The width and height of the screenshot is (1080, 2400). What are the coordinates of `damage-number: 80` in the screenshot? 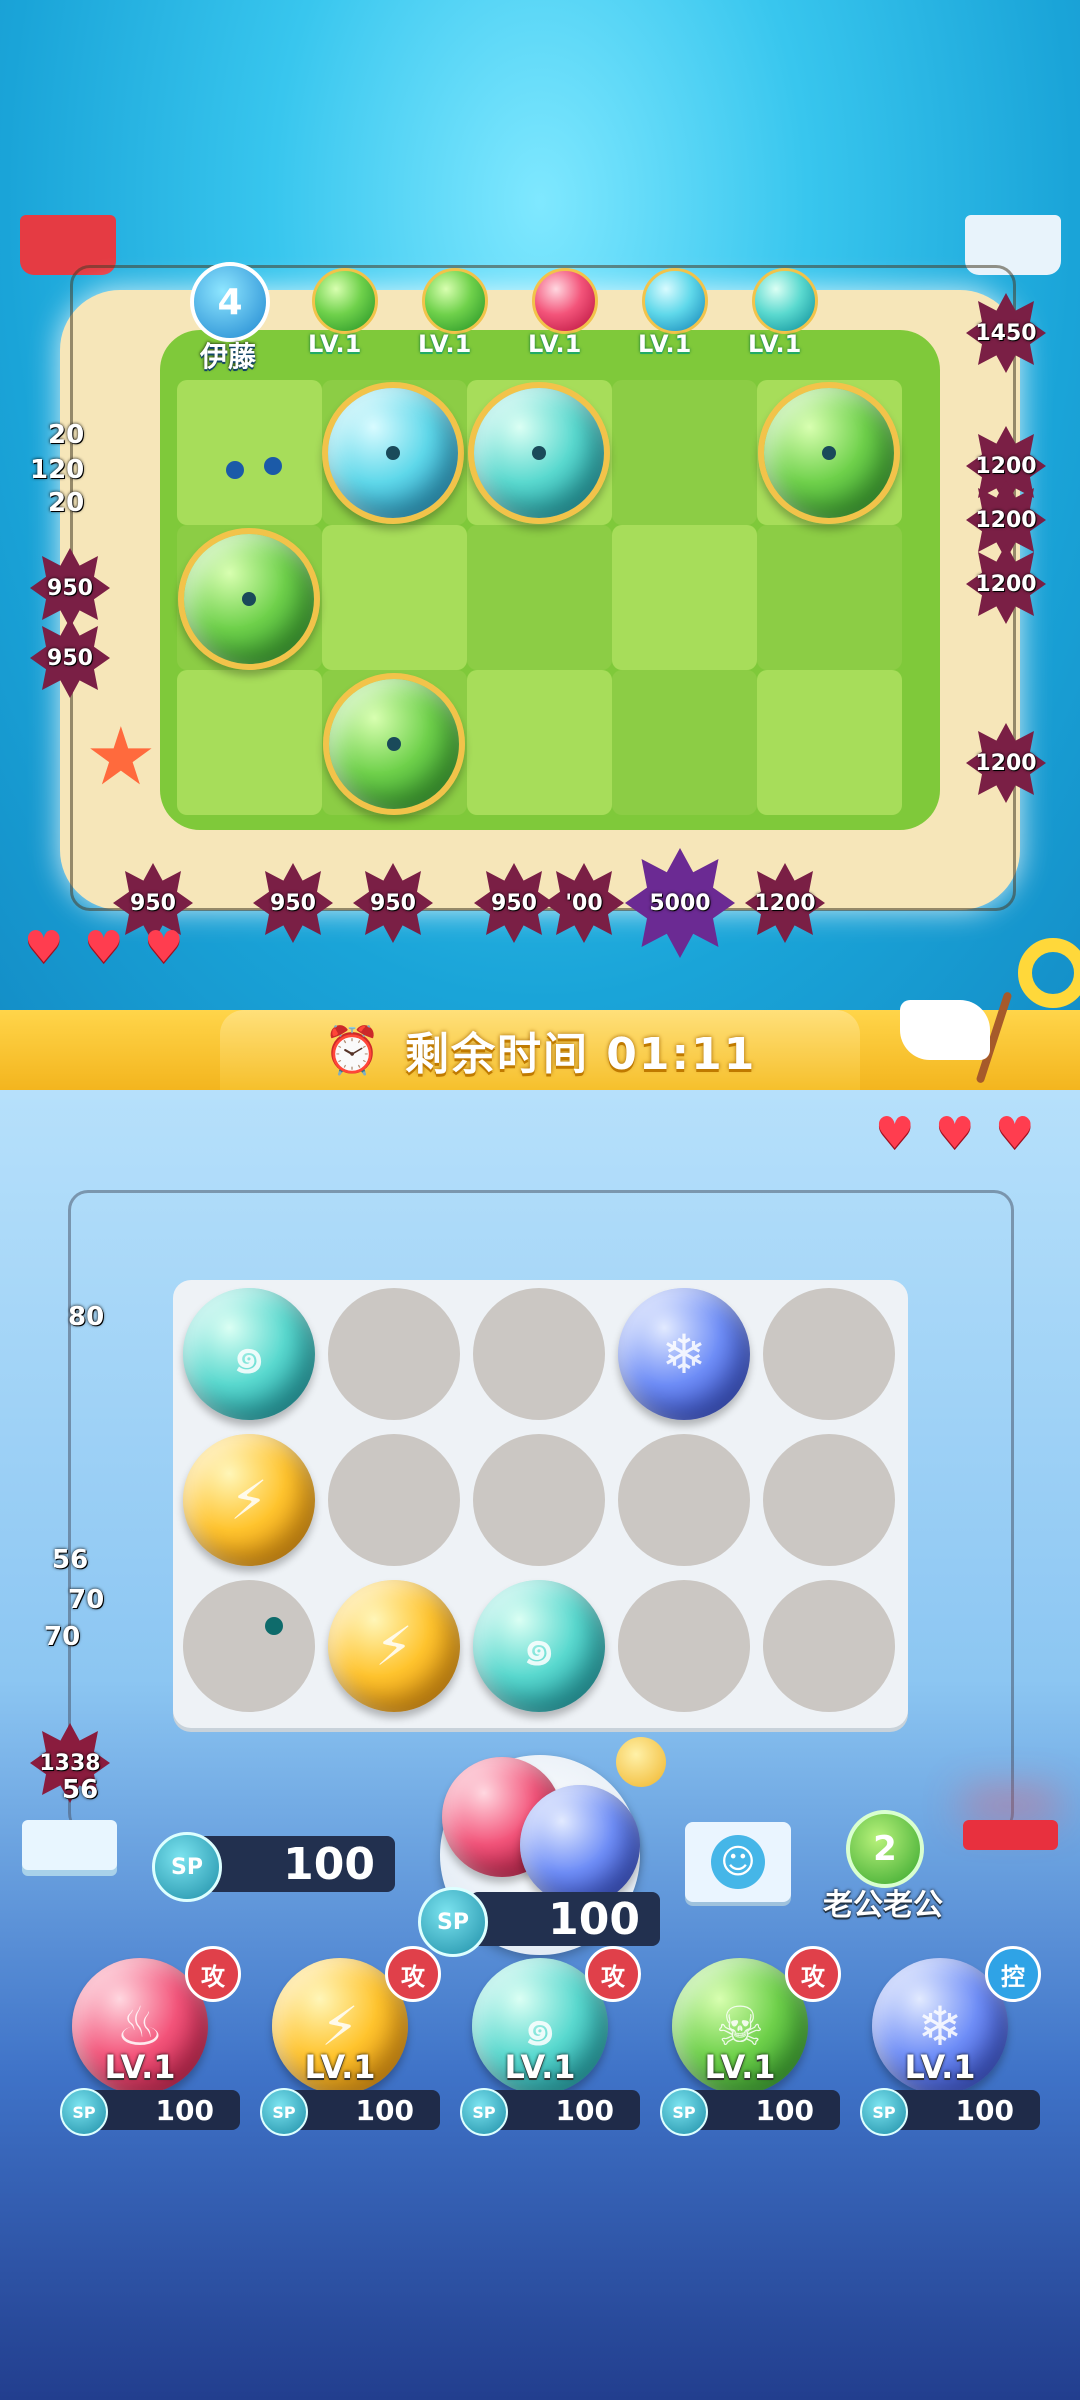 It's located at (86, 1317).